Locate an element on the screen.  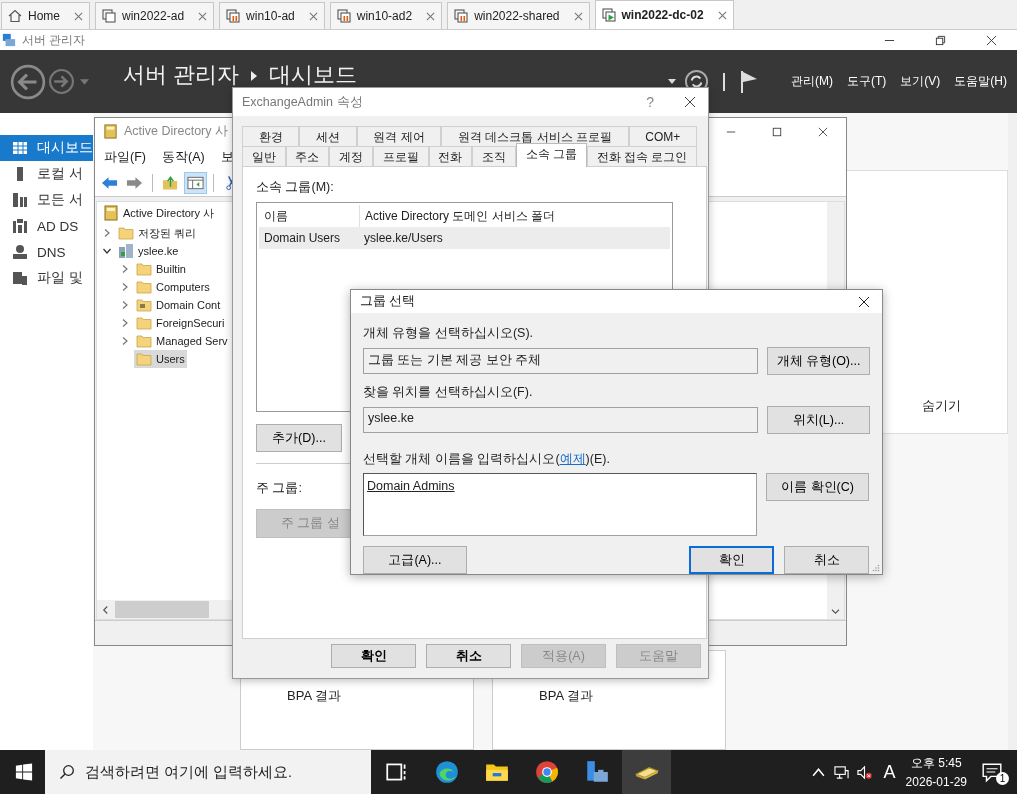
location-field: yslee.ke is located at coordinates (560, 420).